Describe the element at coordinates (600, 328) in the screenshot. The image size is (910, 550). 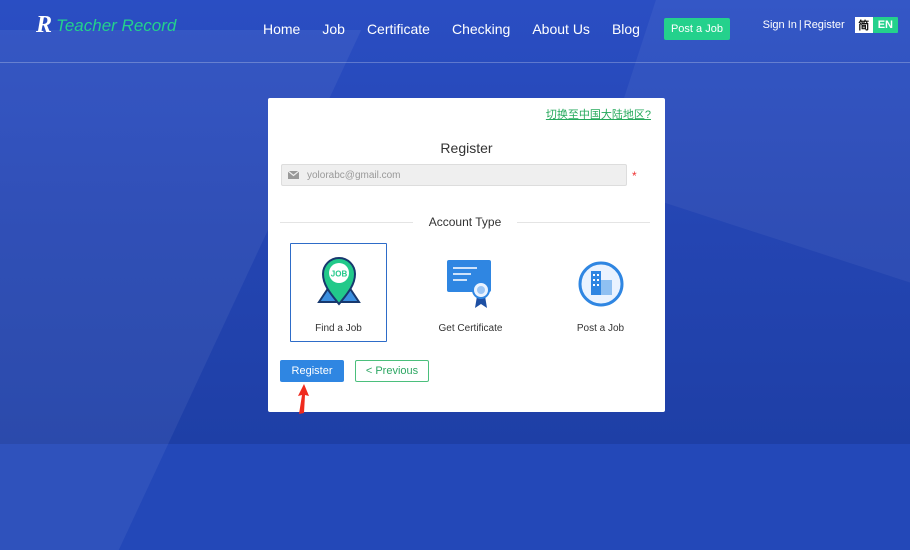
I see `account-type-label: Post a Job` at that location.